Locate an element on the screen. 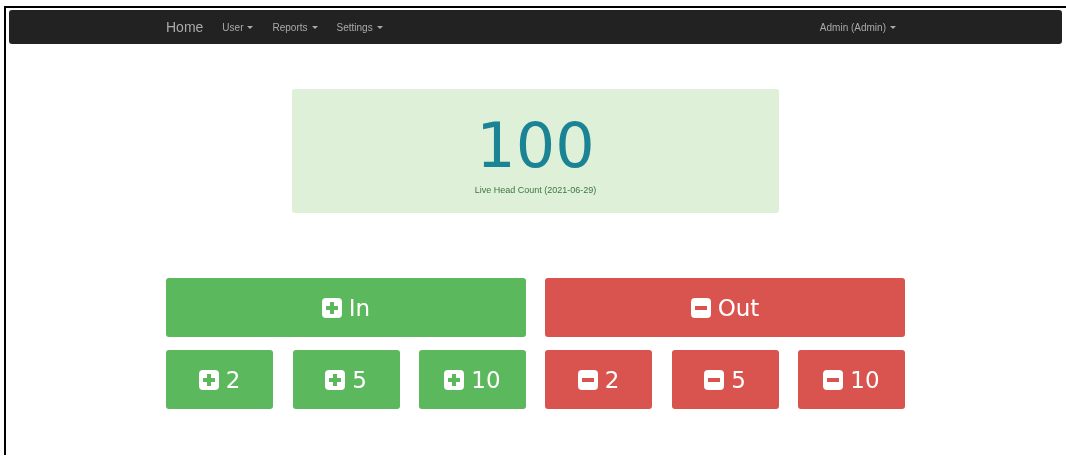 Image resolution: width=1066 pixels, height=461 pixels. add-button: 10 is located at coordinates (472, 379).